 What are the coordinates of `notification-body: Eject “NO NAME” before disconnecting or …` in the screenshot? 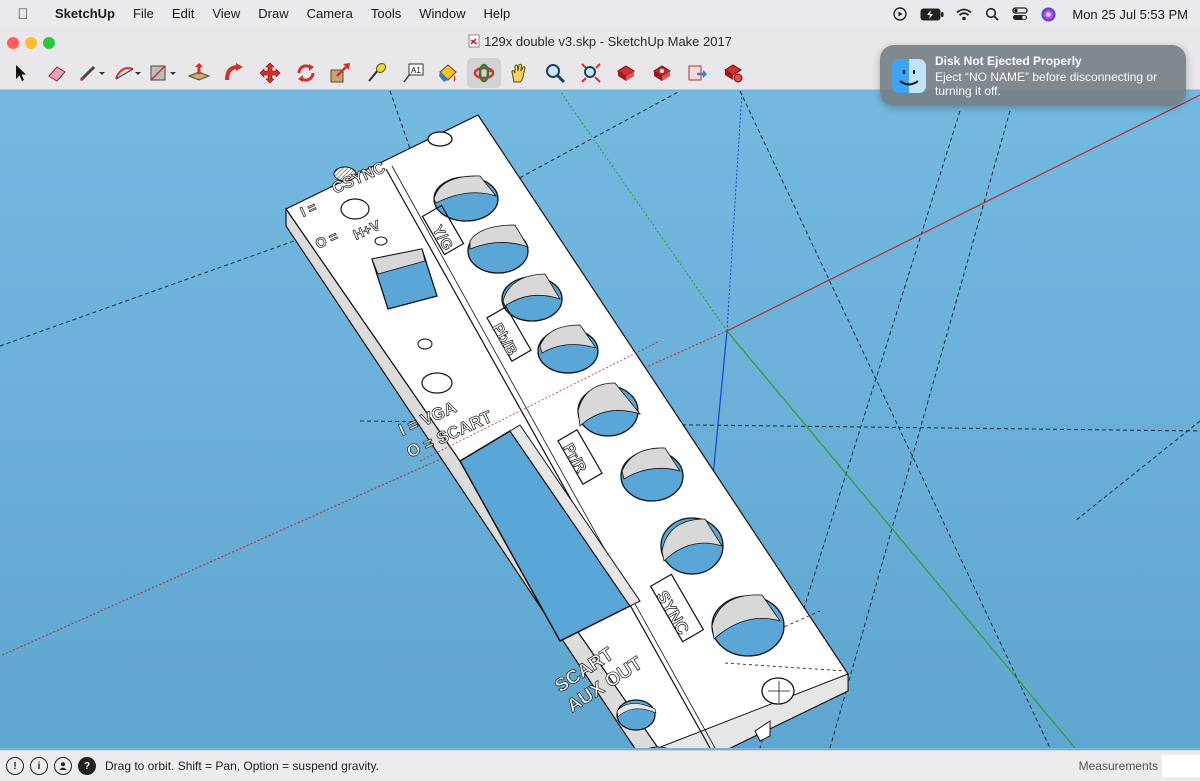 It's located at (1046, 84).